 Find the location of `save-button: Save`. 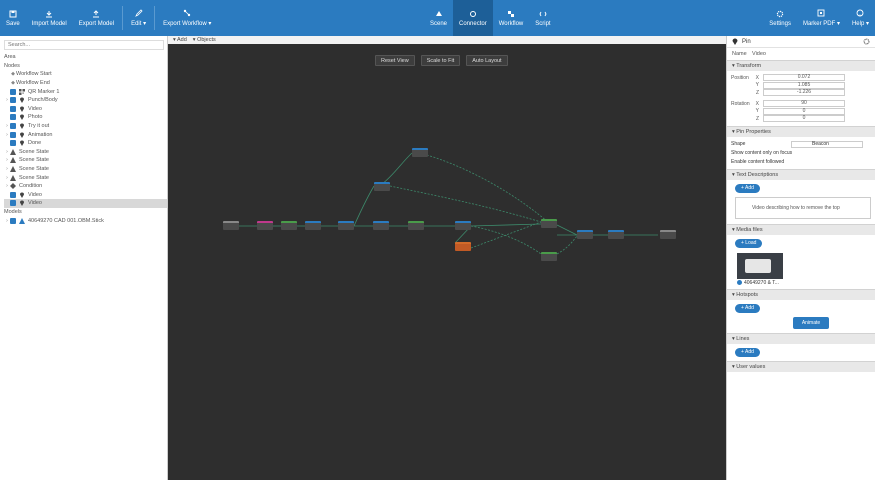

save-button: Save is located at coordinates (13, 18).